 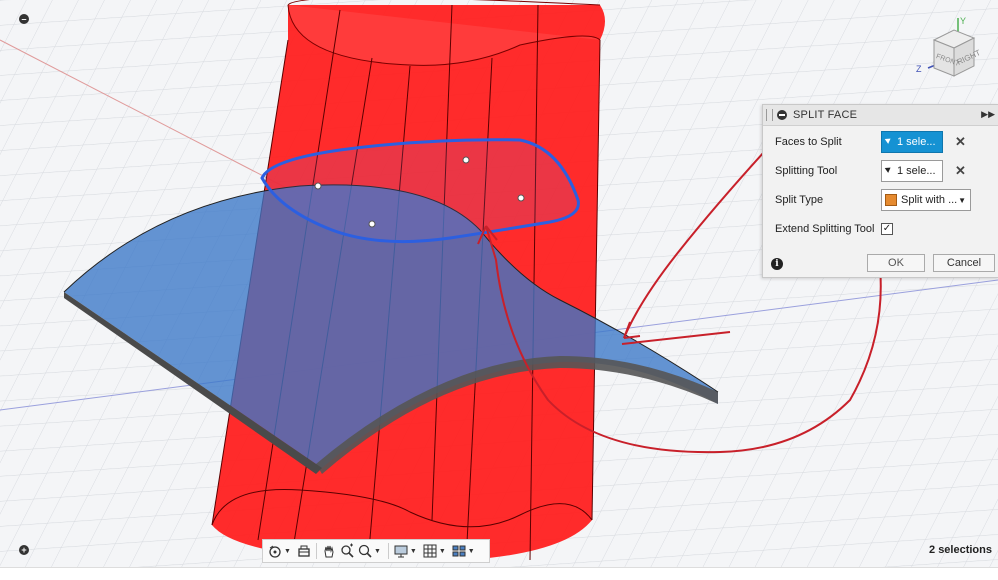 I want to click on viewports-button: ▼, so click(x=464, y=551).